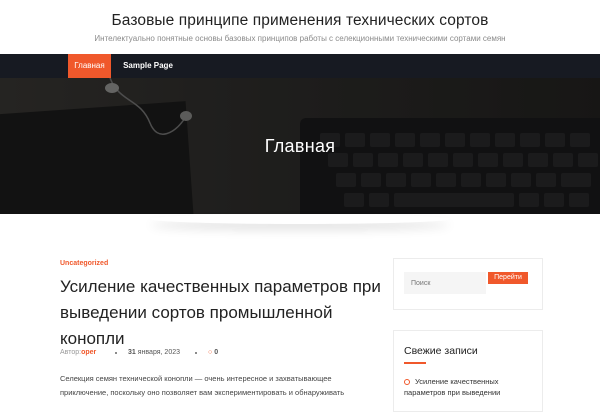 The width and height of the screenshot is (600, 412). I want to click on nav-item-sample-page: Sample Page, so click(148, 66).